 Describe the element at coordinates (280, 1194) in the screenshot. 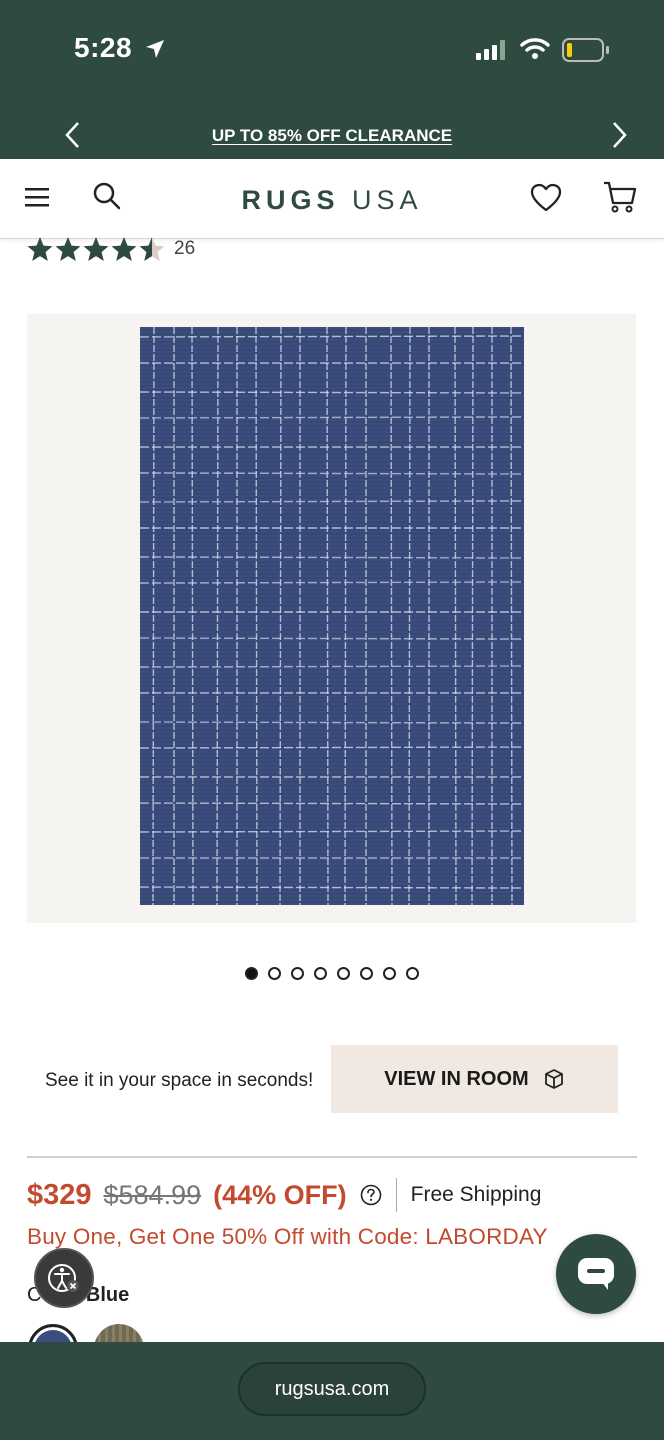

I see `discount-percent: (44% OFF)` at that location.